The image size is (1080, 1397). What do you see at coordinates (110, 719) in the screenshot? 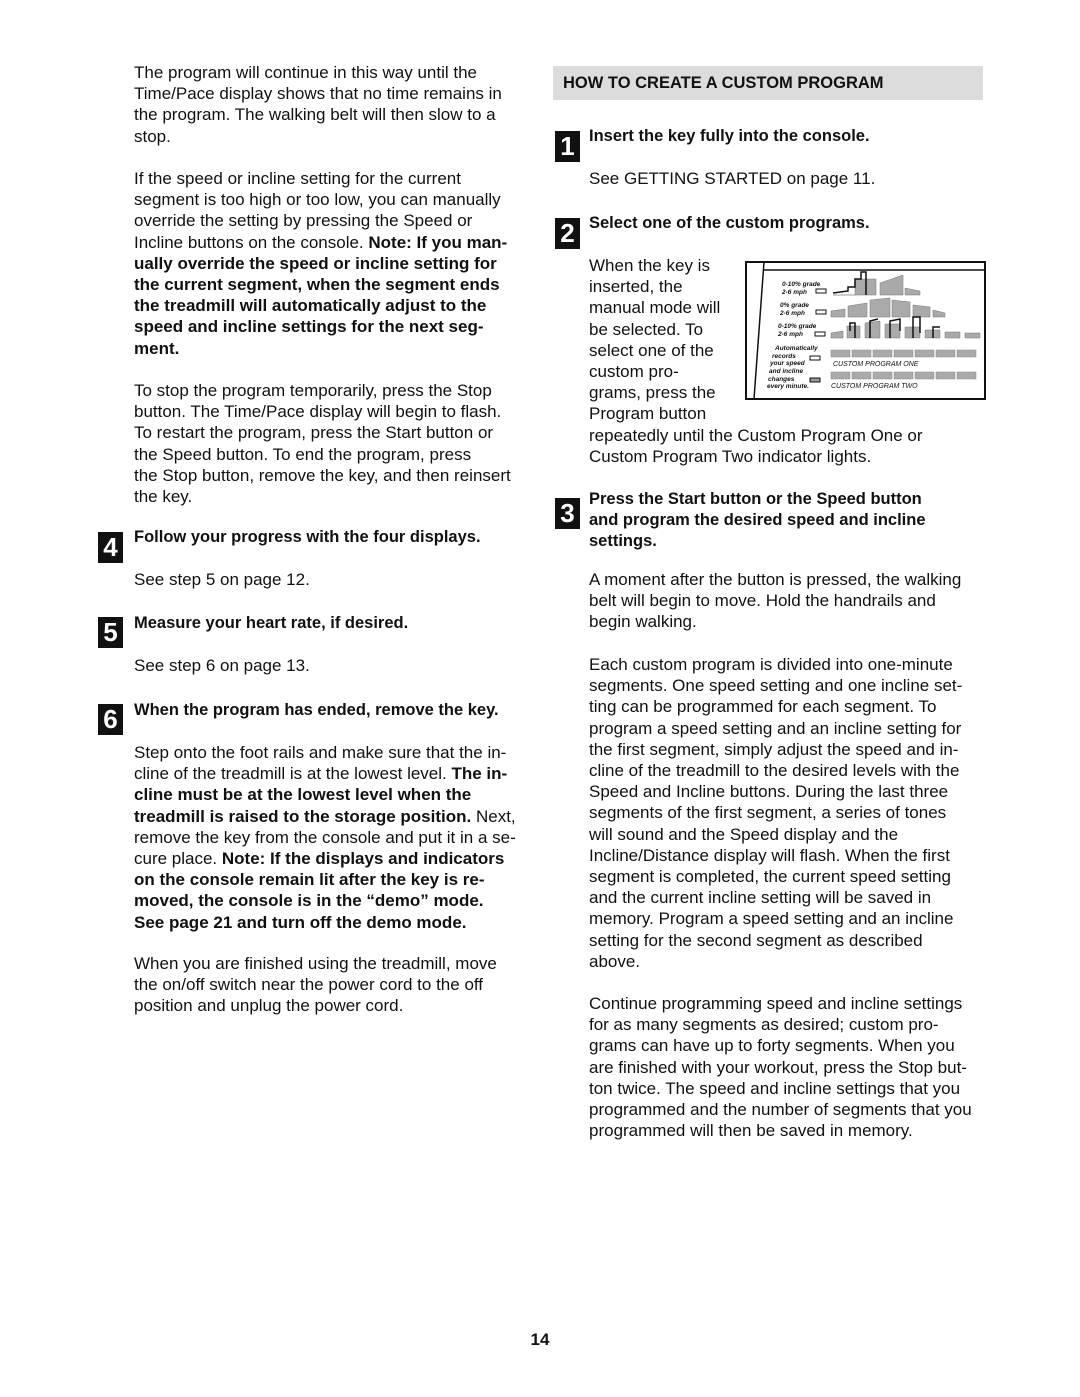
I see `step-number-6: 6` at bounding box center [110, 719].